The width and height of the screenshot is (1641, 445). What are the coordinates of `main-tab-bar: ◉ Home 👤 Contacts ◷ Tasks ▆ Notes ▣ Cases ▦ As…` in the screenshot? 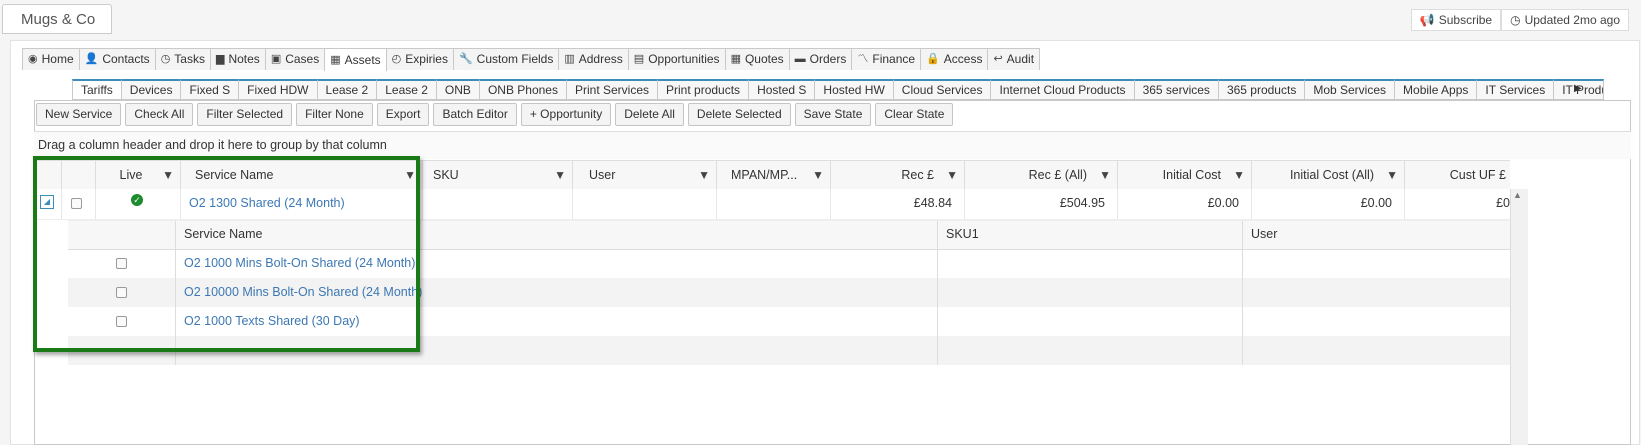 It's located at (531, 59).